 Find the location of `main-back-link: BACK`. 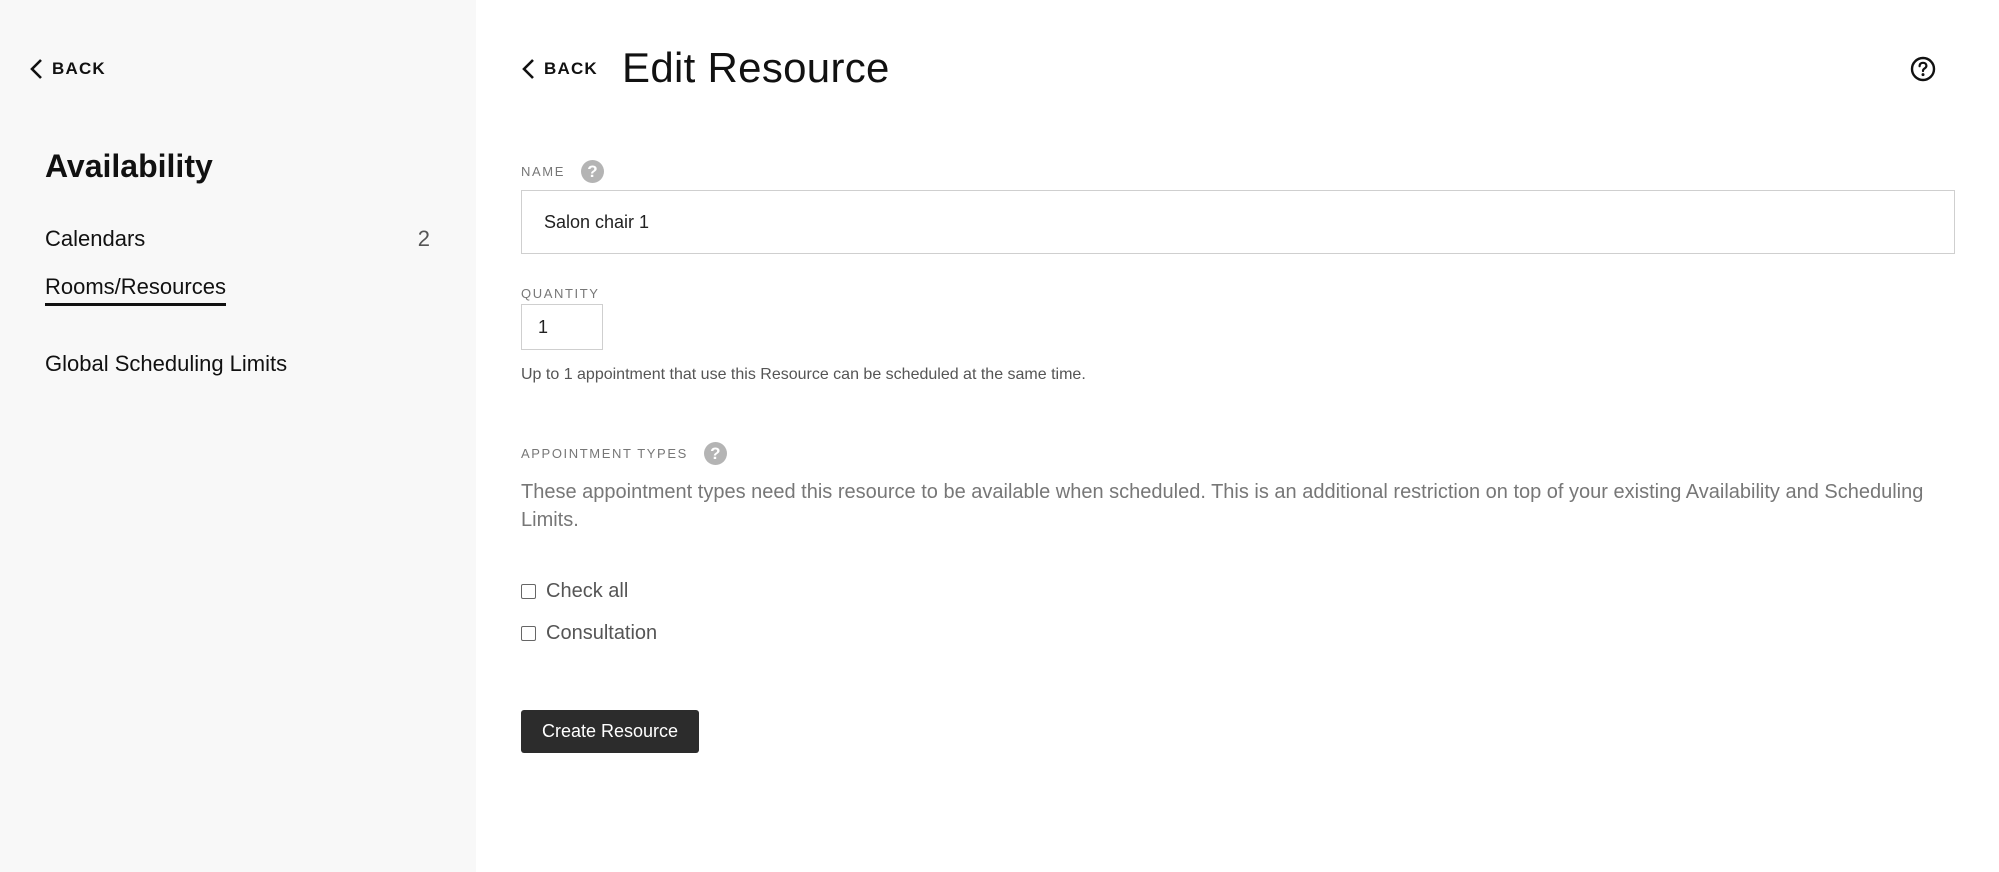

main-back-link: BACK is located at coordinates (559, 69).